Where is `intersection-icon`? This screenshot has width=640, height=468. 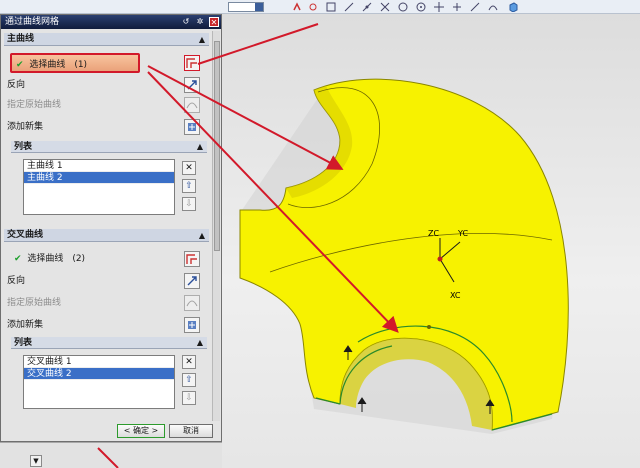
intersection-icon is located at coordinates (385, 7).